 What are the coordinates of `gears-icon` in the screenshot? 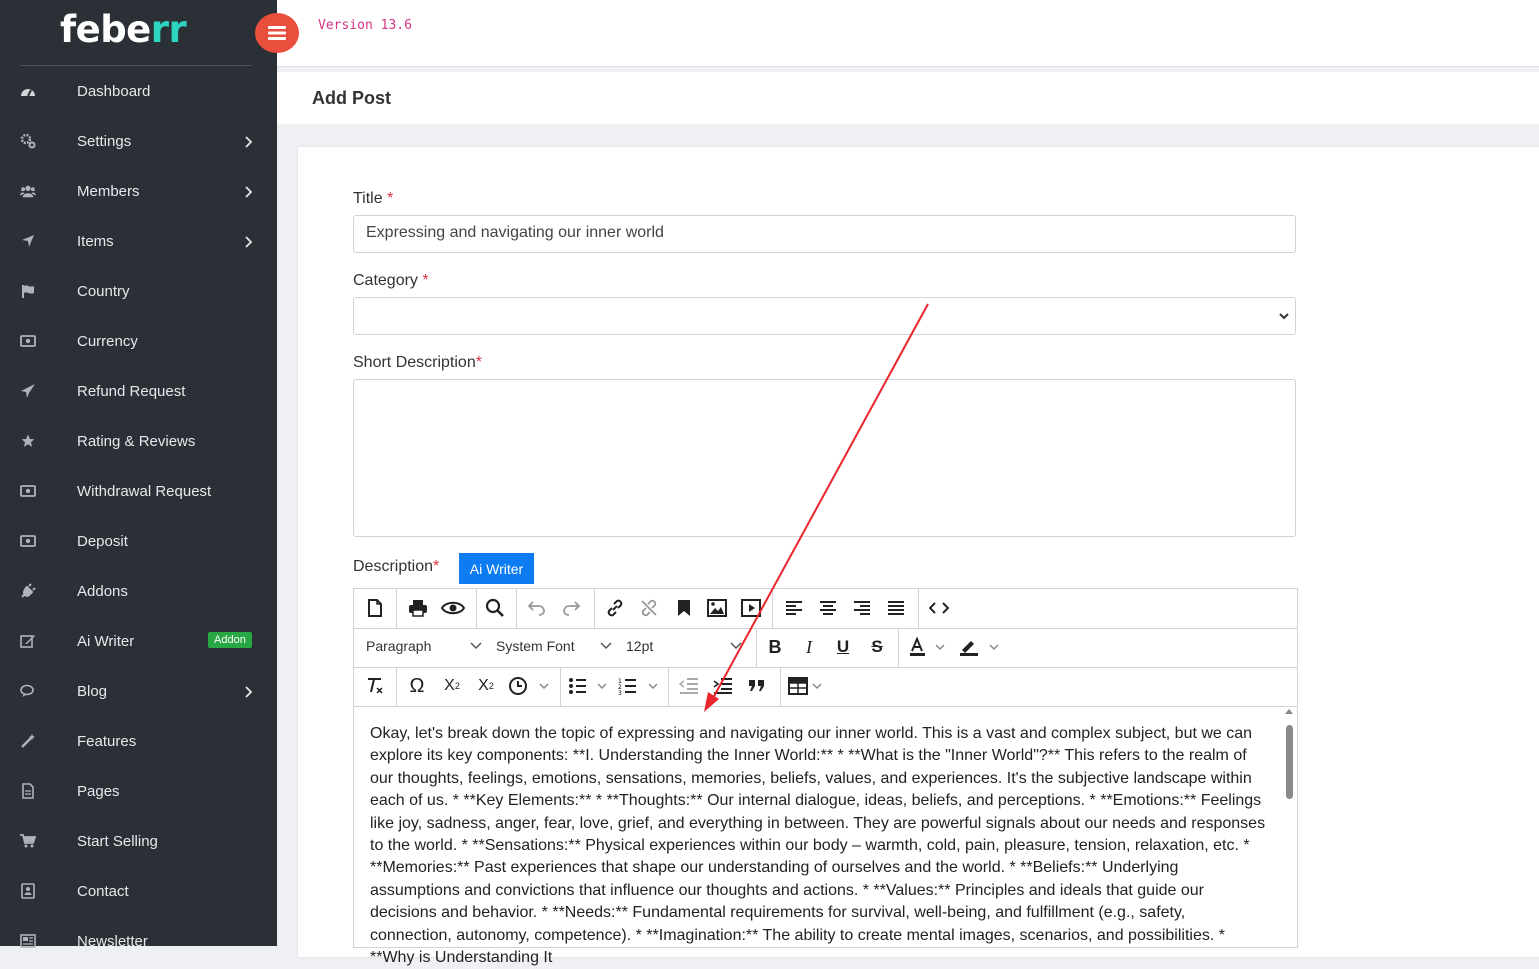 It's located at (28, 141).